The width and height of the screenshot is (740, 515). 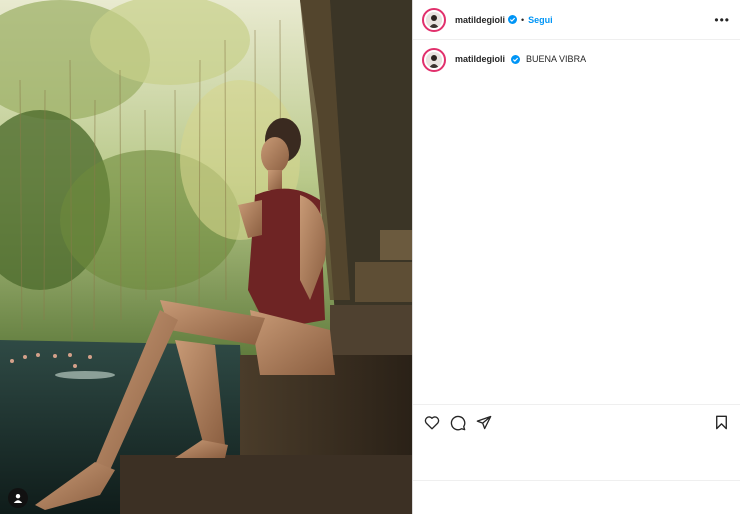 I want to click on caption-username: matildegioli, so click(x=480, y=59).